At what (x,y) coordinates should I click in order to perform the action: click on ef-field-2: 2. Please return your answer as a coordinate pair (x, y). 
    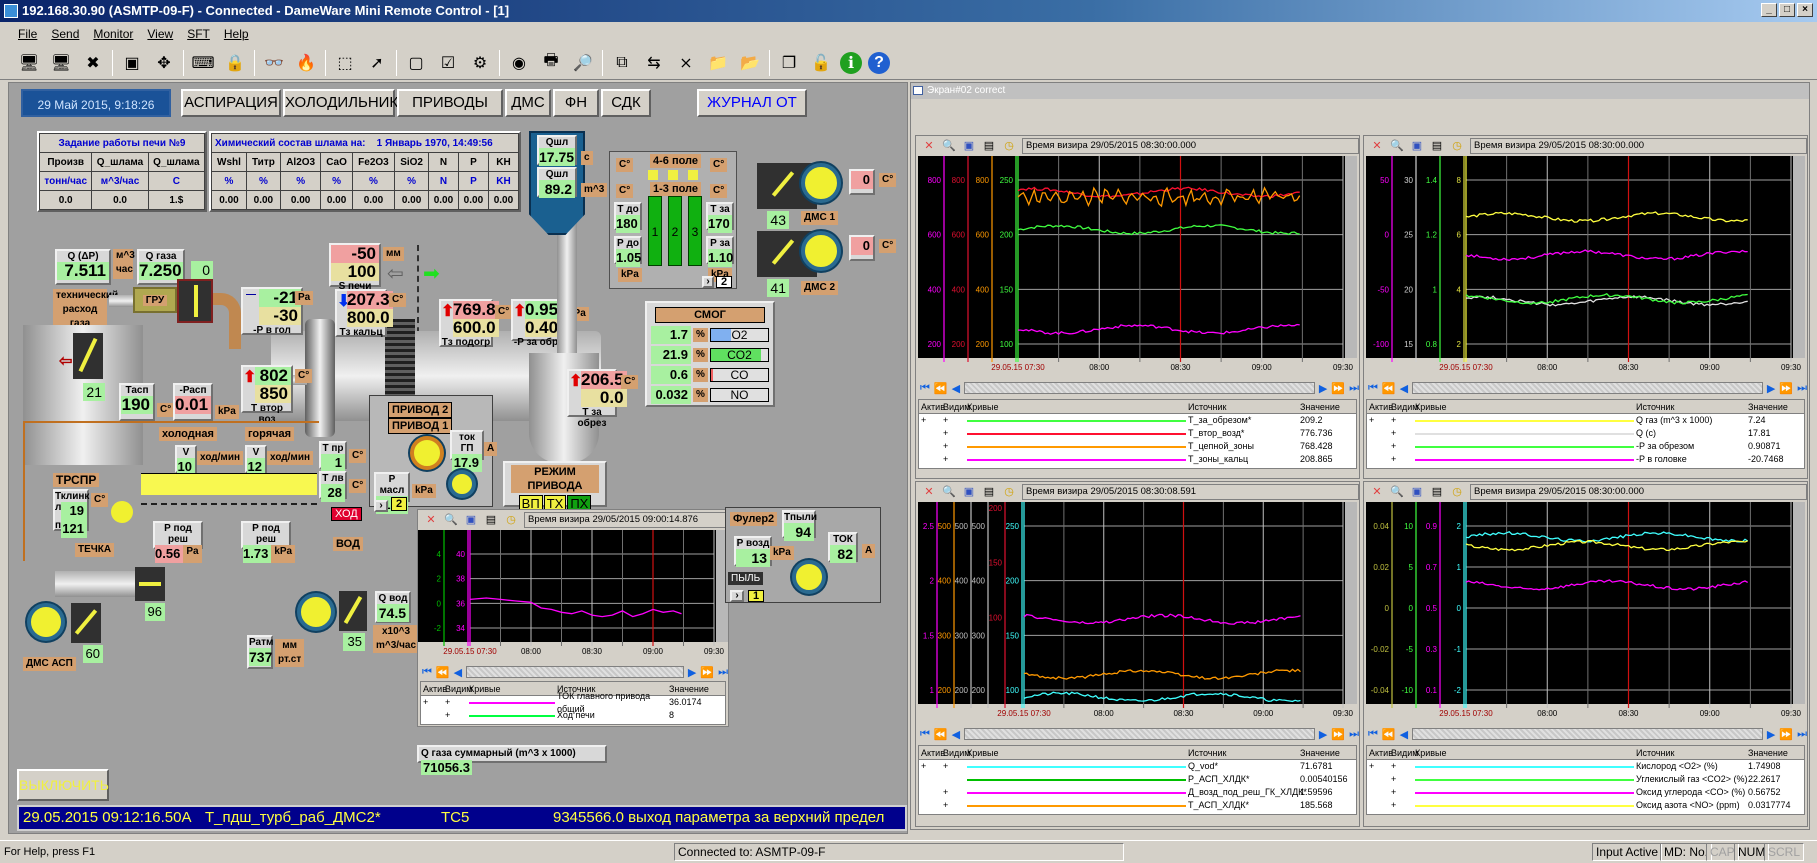
    Looking at the image, I should click on (675, 231).